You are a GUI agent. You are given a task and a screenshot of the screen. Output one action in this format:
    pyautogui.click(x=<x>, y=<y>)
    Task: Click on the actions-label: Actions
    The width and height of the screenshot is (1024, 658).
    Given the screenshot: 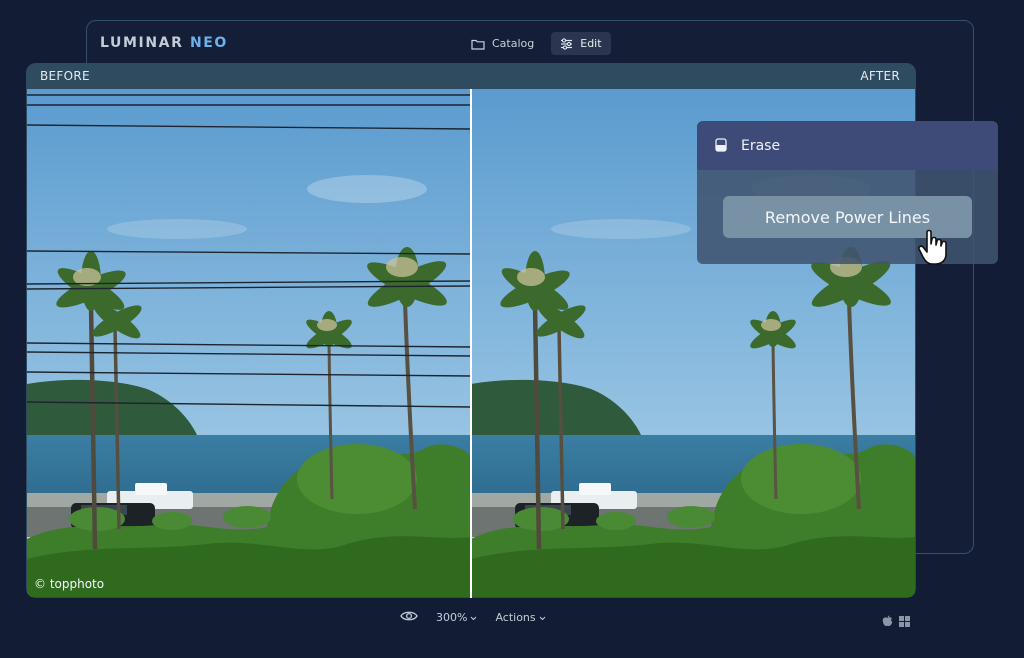 What is the action you would take?
    pyautogui.click(x=515, y=617)
    